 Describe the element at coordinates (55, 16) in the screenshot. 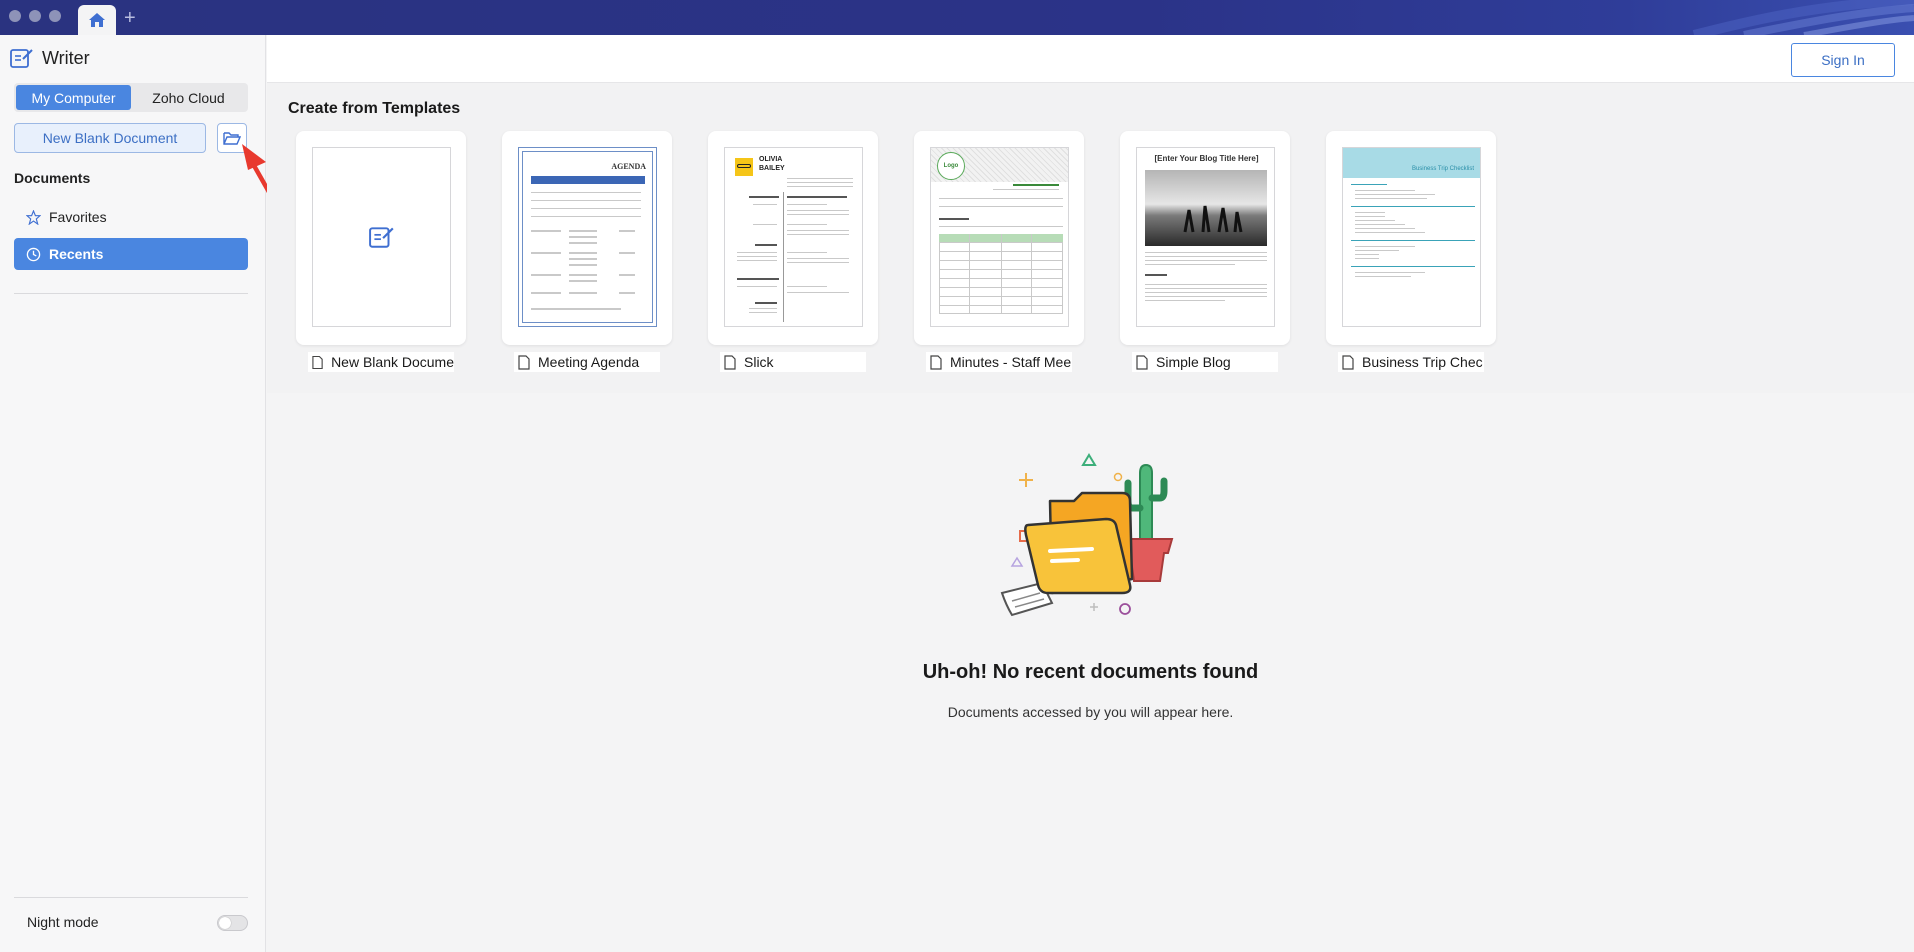

I see `zoom-window-button` at that location.